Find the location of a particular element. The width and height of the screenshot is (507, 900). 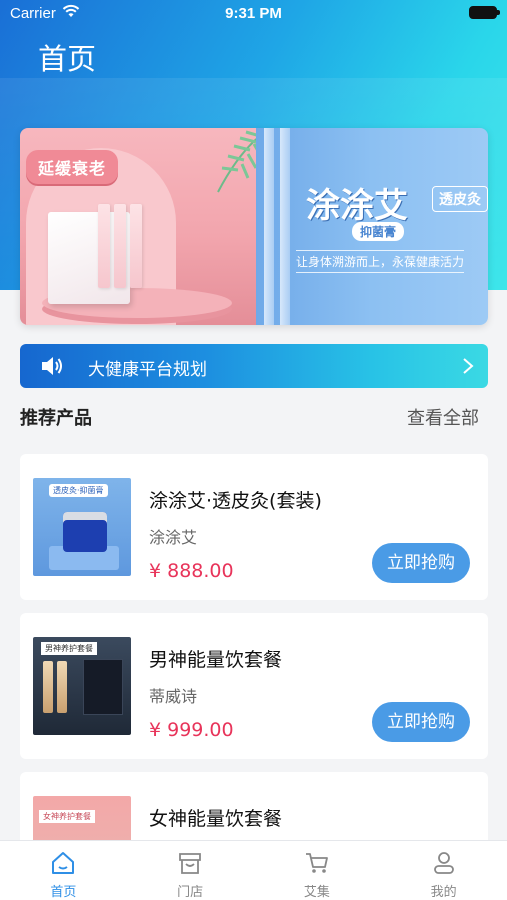

product-image-label: 女神养护套餐 is located at coordinates (67, 816).